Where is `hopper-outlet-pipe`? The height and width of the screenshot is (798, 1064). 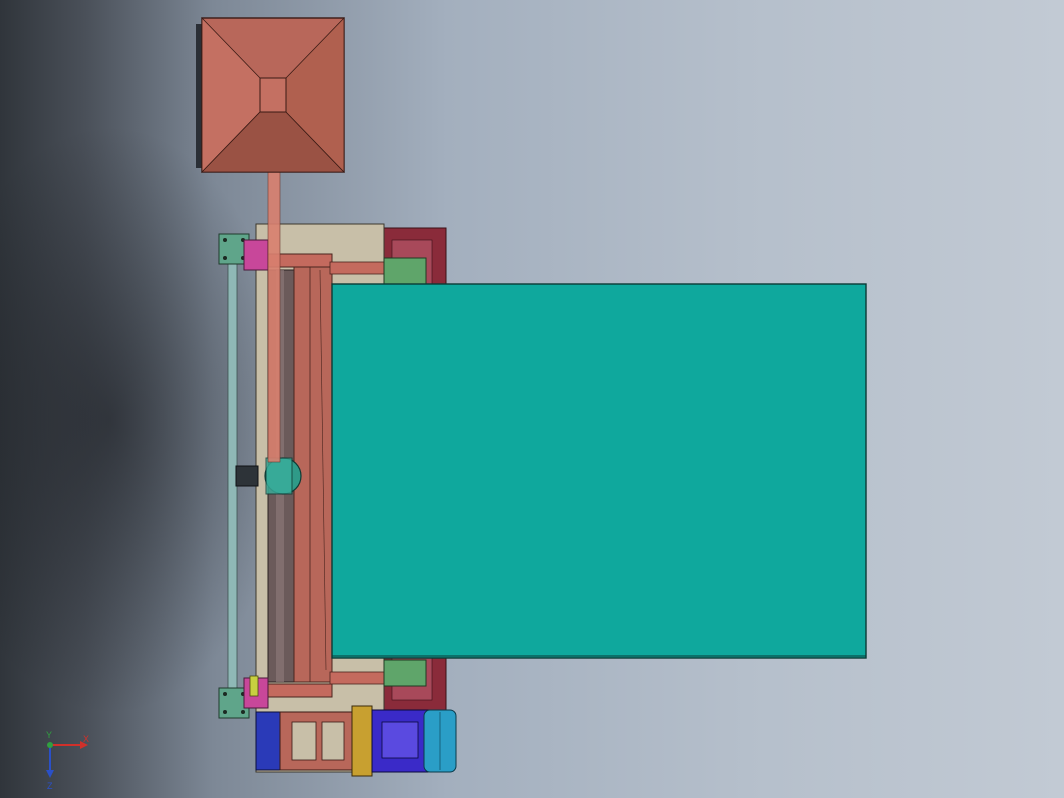 hopper-outlet-pipe is located at coordinates (274, 317).